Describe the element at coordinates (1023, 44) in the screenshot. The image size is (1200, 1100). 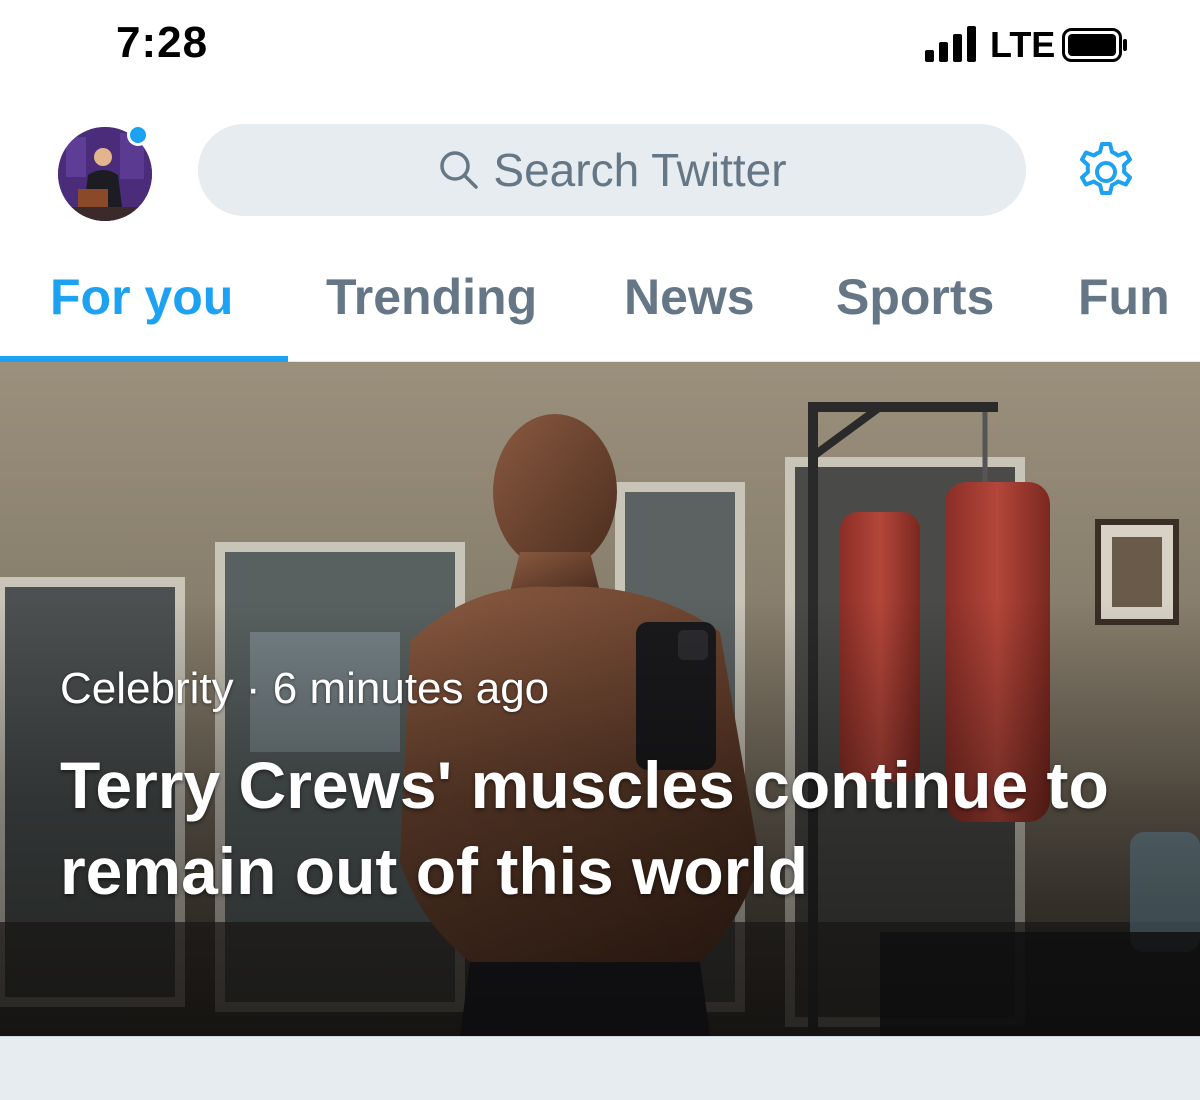
I see `network-type: LTE` at that location.